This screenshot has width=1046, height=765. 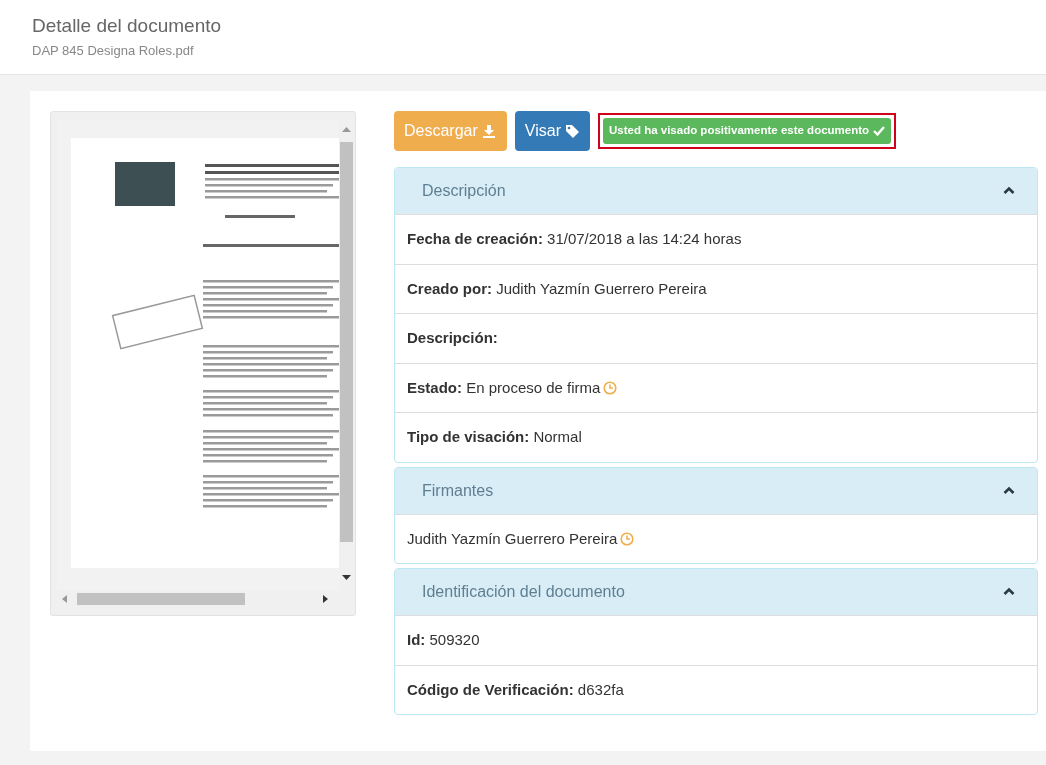 I want to click on detail-text: Fecha de creación: 31/07/2018 a las 14:24 horas, so click(x=574, y=239).